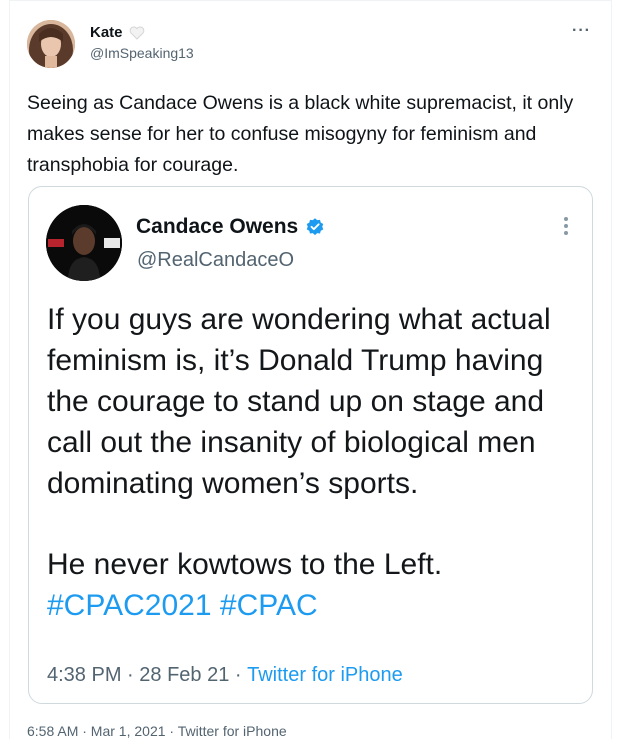  What do you see at coordinates (142, 53) in the screenshot?
I see `author-handle: @ImSpeaking13` at bounding box center [142, 53].